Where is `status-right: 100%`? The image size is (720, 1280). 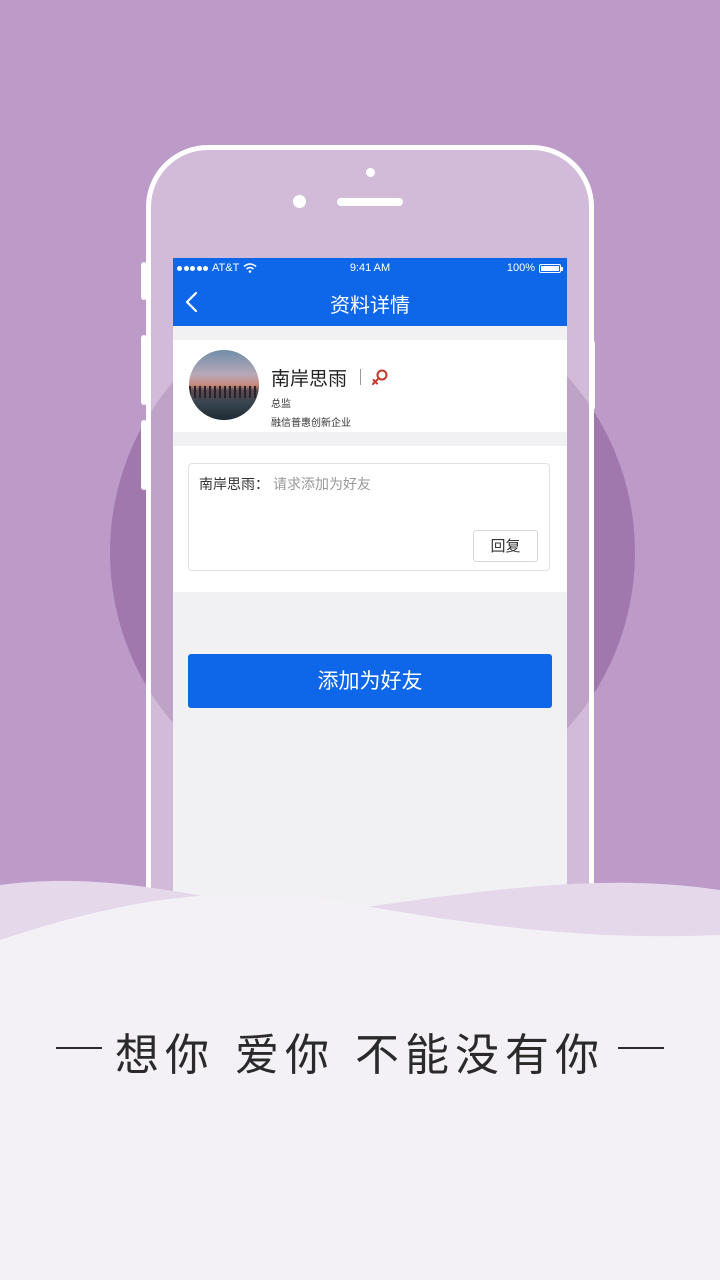 status-right: 100% is located at coordinates (534, 268).